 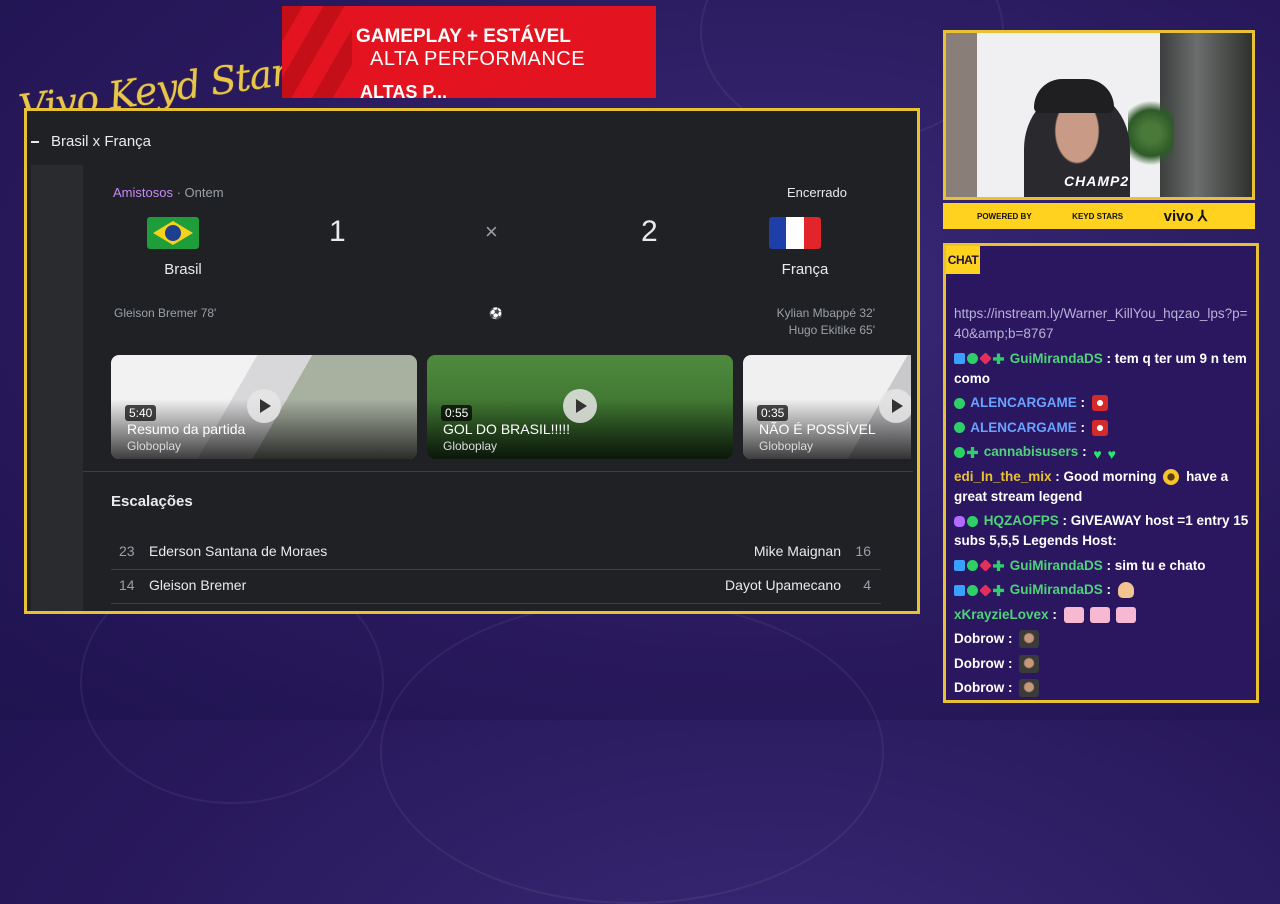 What do you see at coordinates (1125, 590) in the screenshot?
I see `hand-emote-icon` at bounding box center [1125, 590].